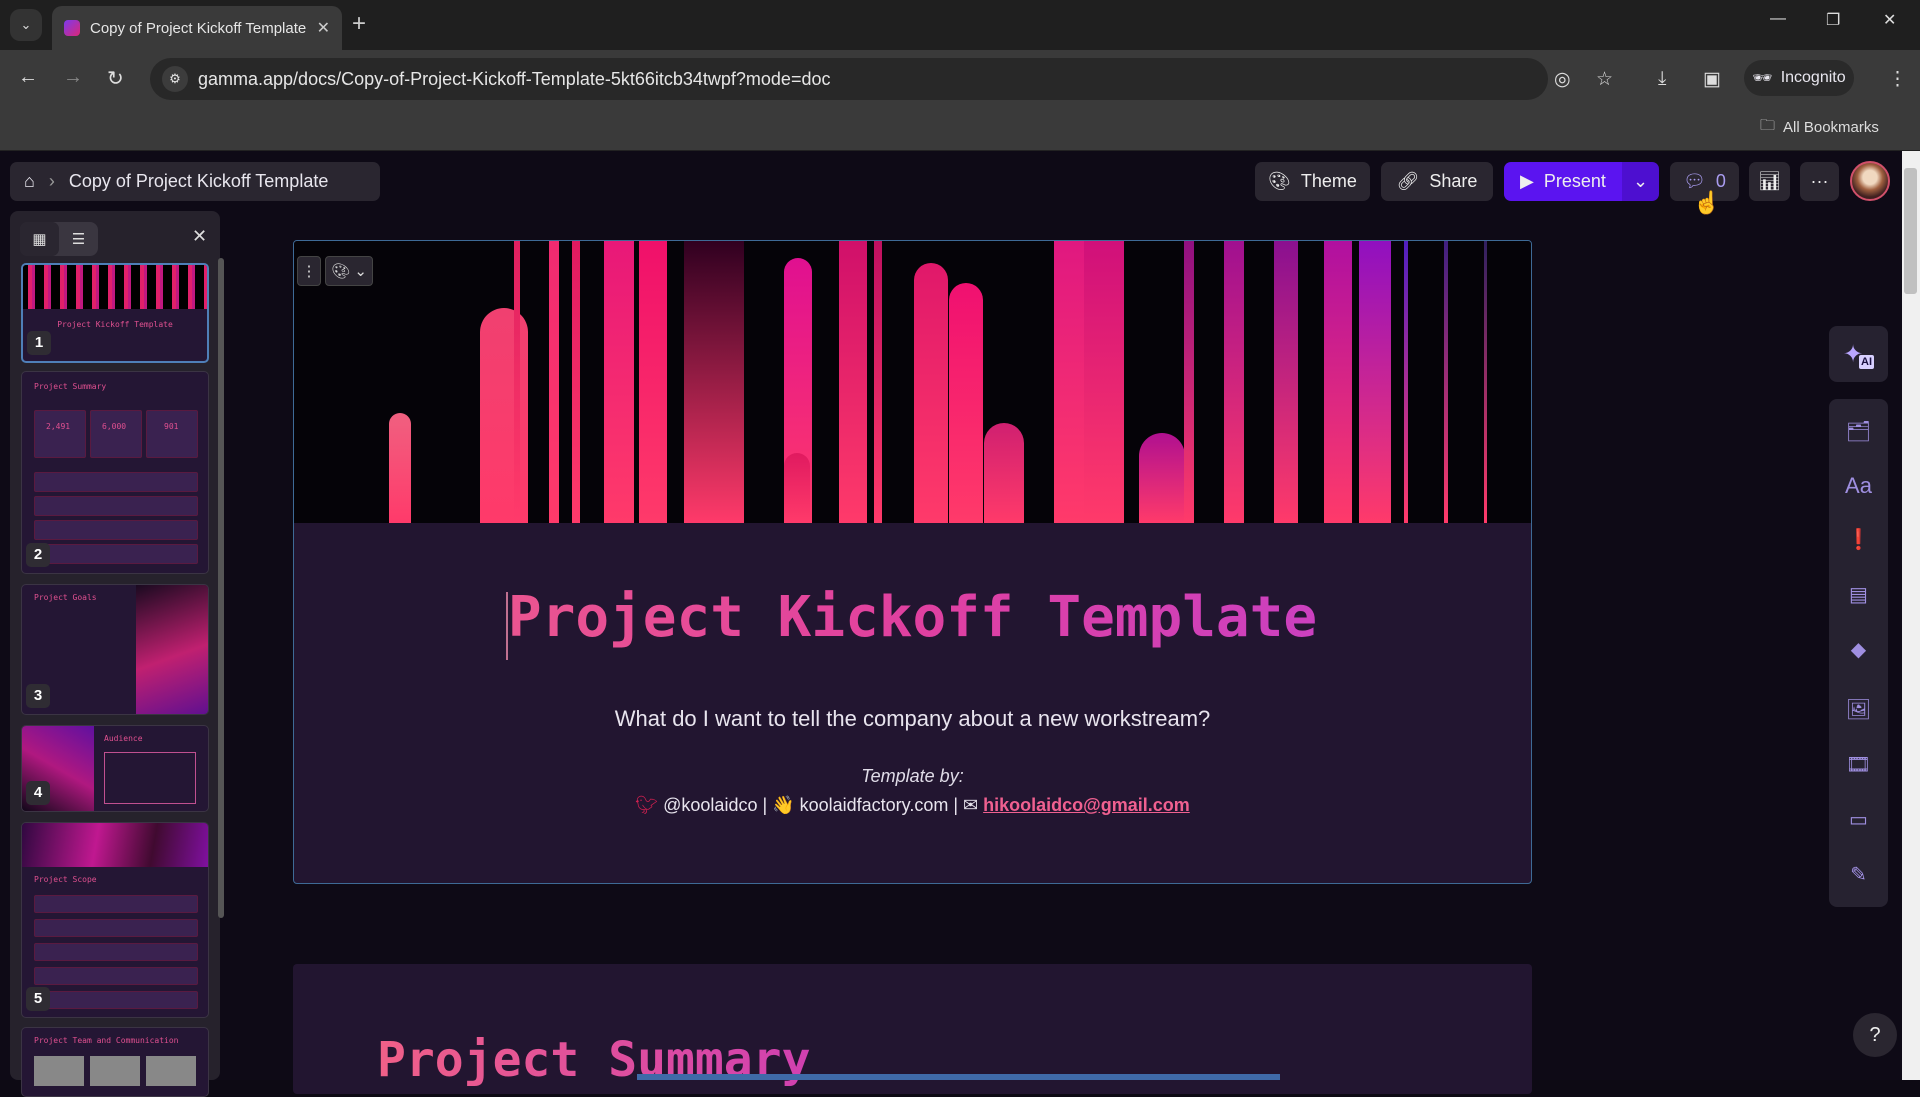 The image size is (1920, 1097). Describe the element at coordinates (1897, 79) in the screenshot. I see `browser-menu-icon: ⋮` at that location.